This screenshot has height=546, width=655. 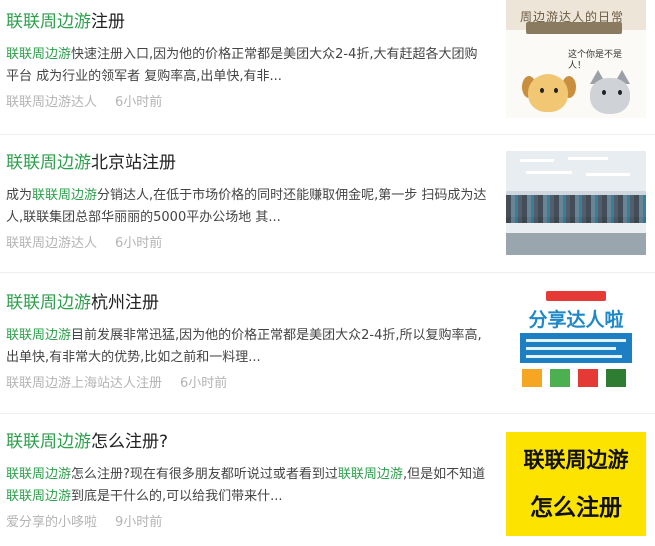 What do you see at coordinates (125, 303) in the screenshot?
I see `title-suffix: 杭州注册` at bounding box center [125, 303].